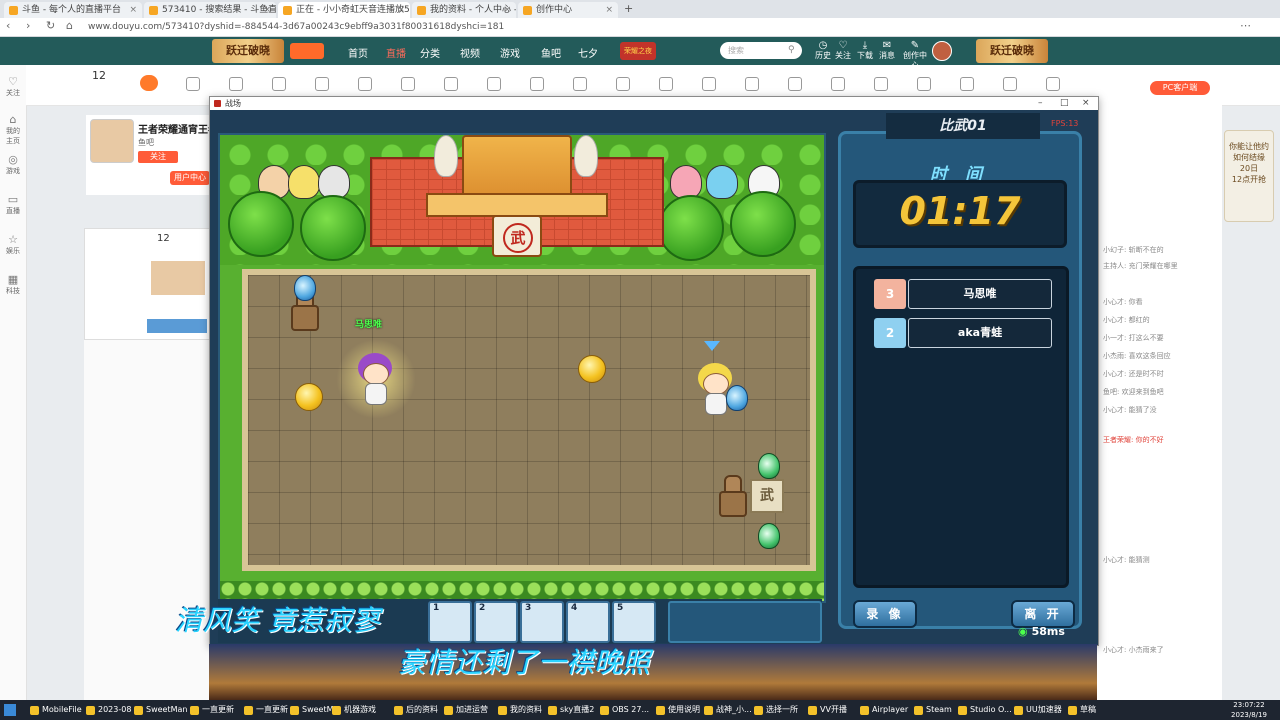 The image size is (1280, 720). Describe the element at coordinates (634, 622) in the screenshot. I see `item-slot-5: 5` at that location.